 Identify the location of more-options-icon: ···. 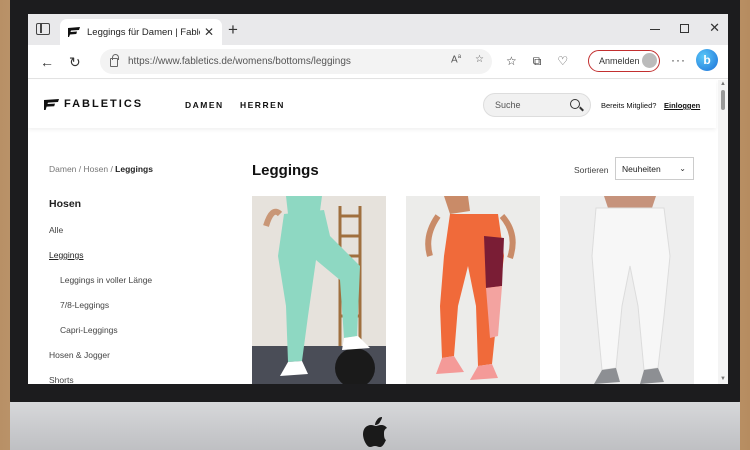
(678, 60).